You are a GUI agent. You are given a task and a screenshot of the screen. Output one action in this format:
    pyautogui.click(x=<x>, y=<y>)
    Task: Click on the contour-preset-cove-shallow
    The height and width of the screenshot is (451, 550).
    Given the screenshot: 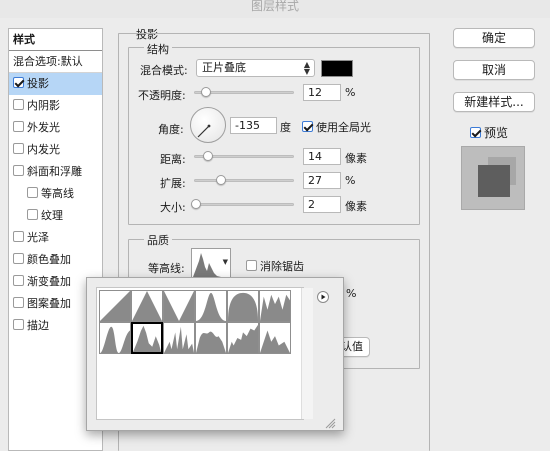 What is the action you would take?
    pyautogui.click(x=243, y=338)
    